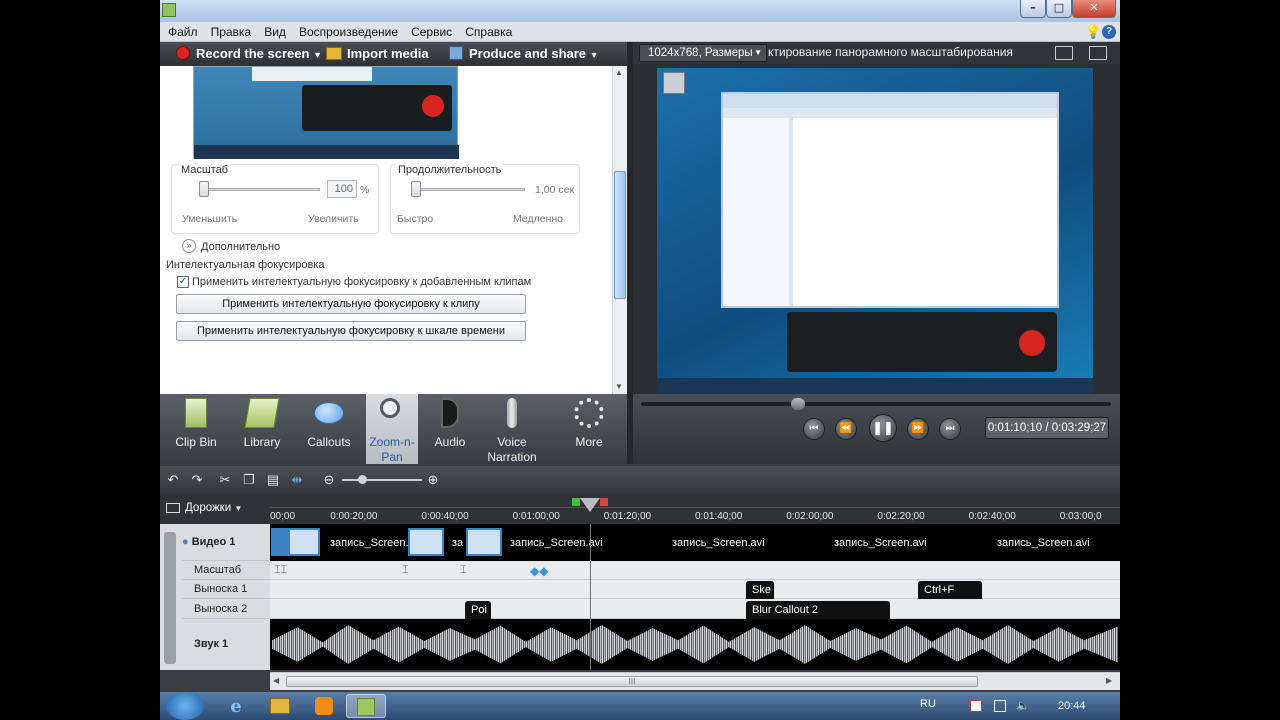  What do you see at coordinates (1093, 32) in the screenshot?
I see `lightbulb-icon: 💡` at bounding box center [1093, 32].